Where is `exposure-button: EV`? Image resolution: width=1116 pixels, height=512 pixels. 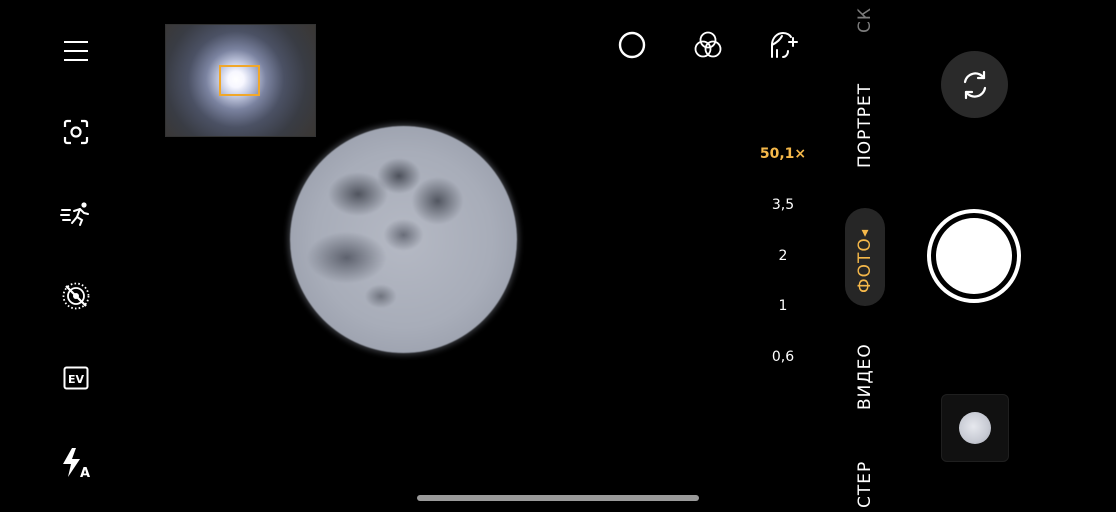
exposure-button: EV is located at coordinates (76, 378).